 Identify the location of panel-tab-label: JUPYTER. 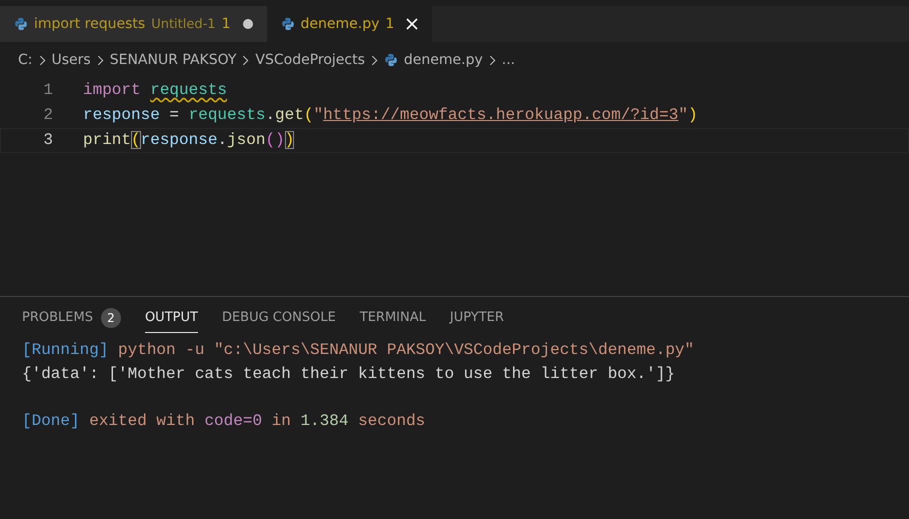
(477, 317).